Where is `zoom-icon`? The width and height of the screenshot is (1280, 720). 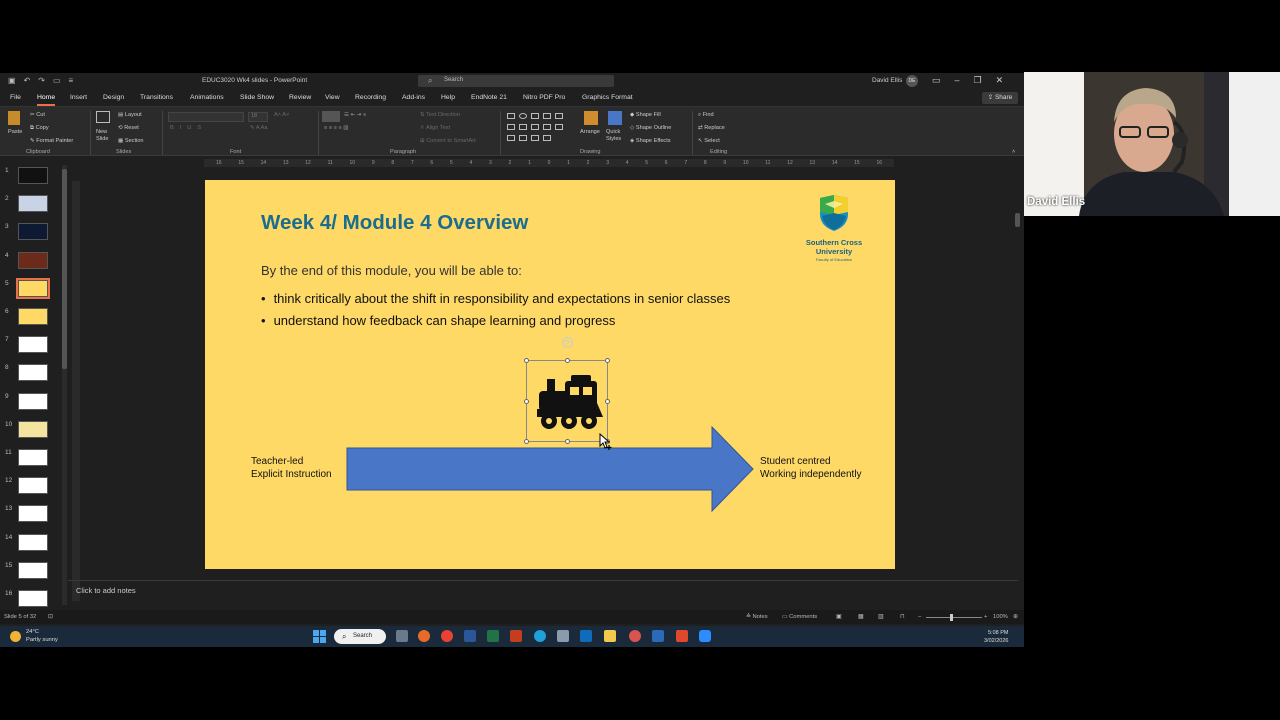 zoom-icon is located at coordinates (705, 636).